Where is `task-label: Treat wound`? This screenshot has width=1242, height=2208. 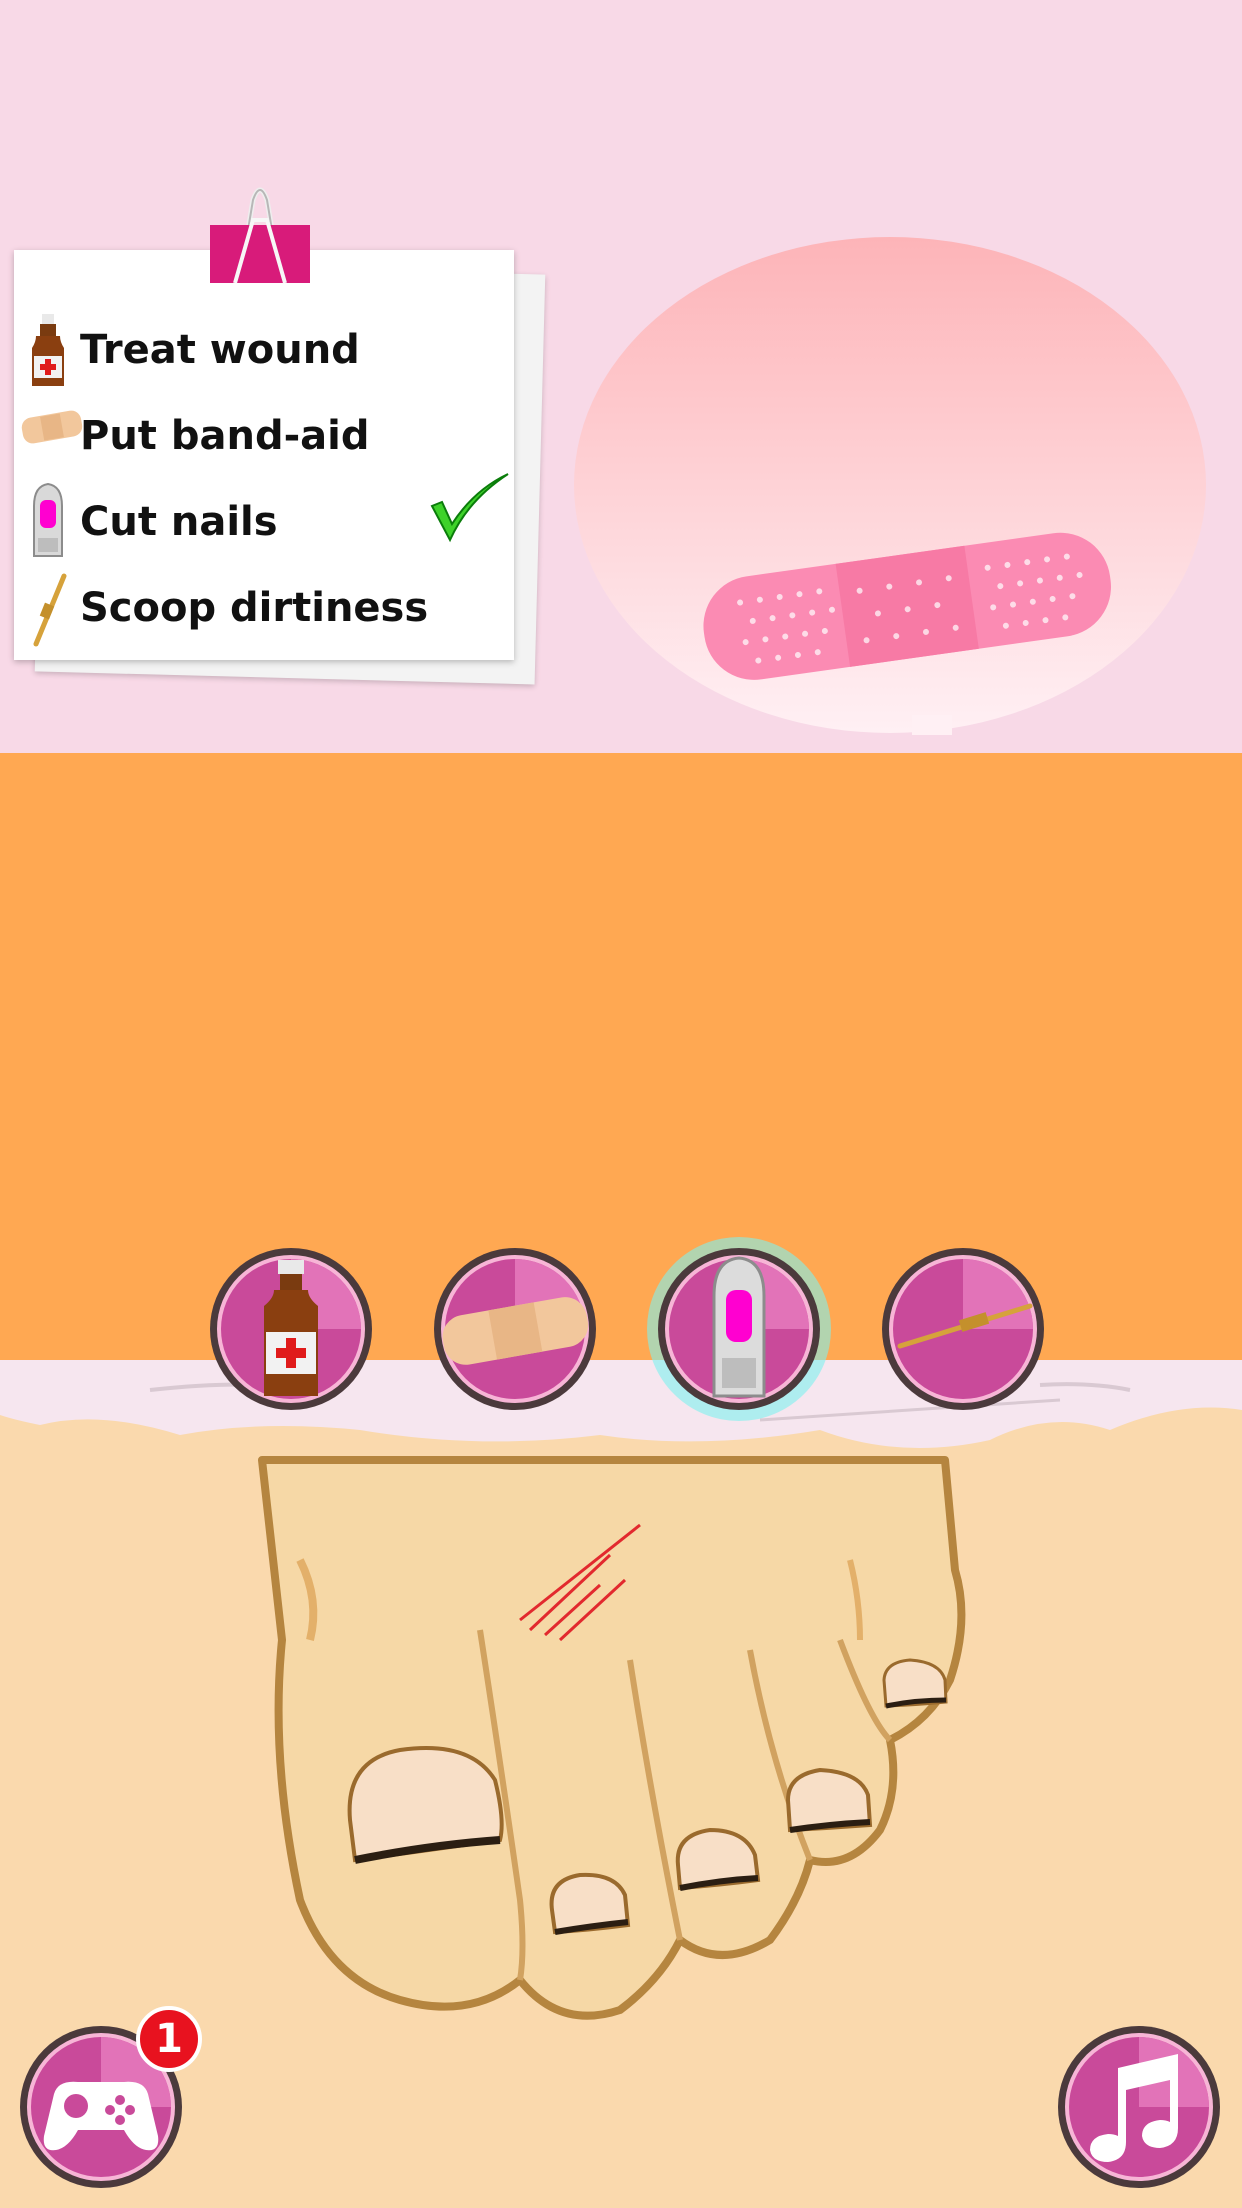 task-label: Treat wound is located at coordinates (220, 350).